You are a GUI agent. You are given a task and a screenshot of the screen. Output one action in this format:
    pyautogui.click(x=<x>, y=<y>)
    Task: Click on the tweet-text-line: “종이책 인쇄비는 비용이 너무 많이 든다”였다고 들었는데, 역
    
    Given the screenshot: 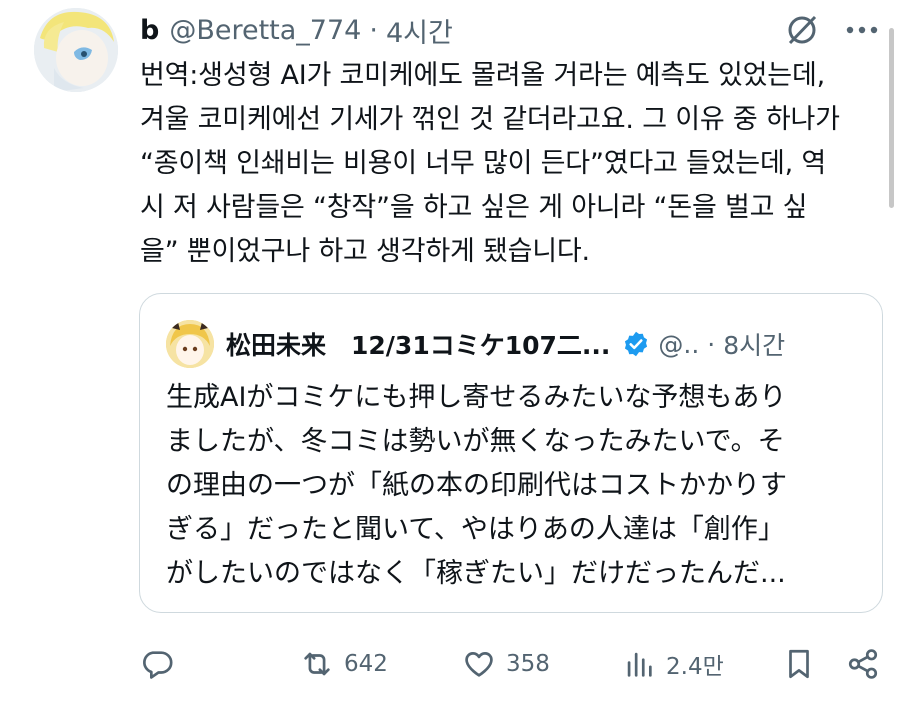 What is the action you would take?
    pyautogui.click(x=483, y=163)
    